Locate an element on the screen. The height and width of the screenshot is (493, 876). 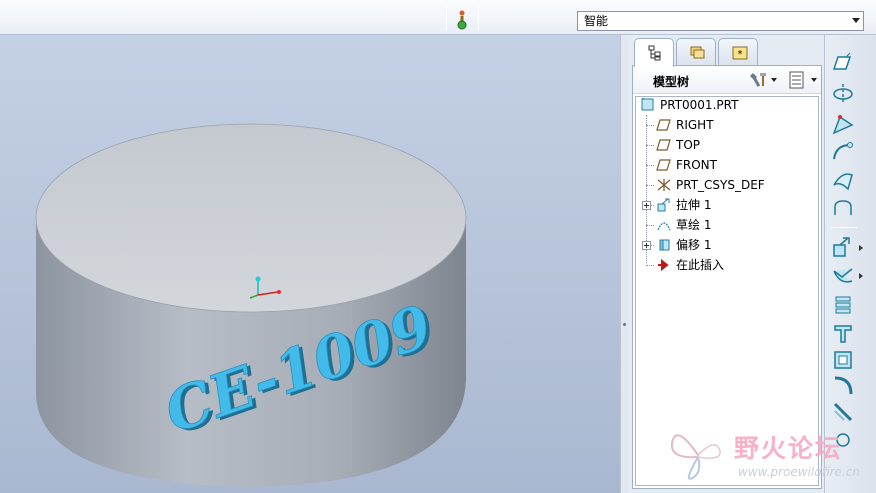
revolve-tool-icon is located at coordinates (843, 276).